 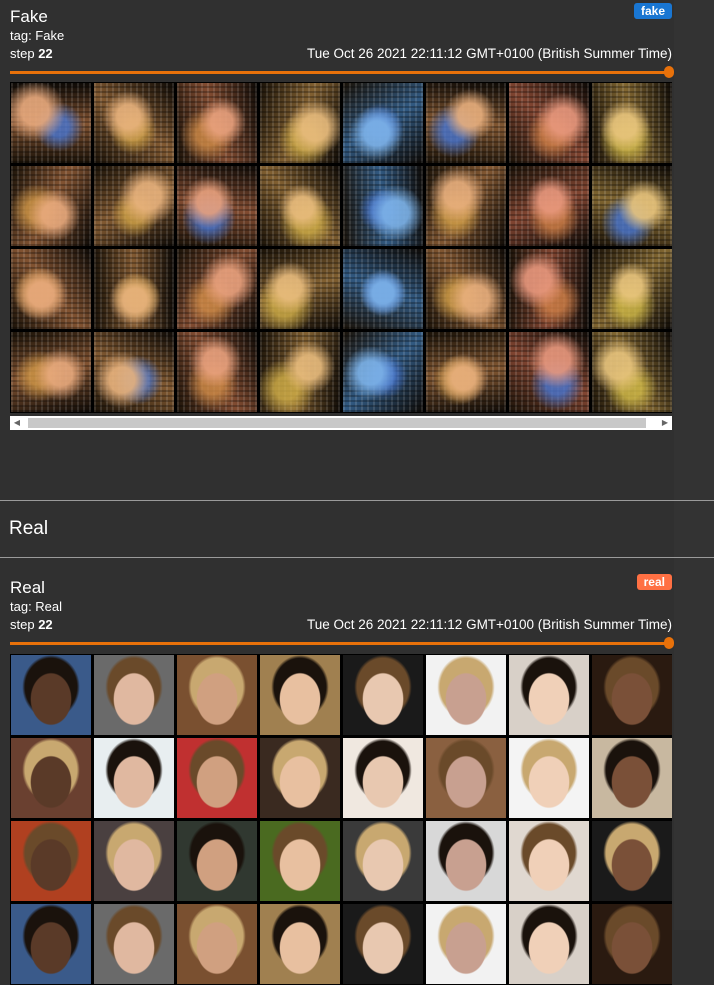 I want to click on horizontal-scrollbar: ◀ ▶, so click(x=341, y=423).